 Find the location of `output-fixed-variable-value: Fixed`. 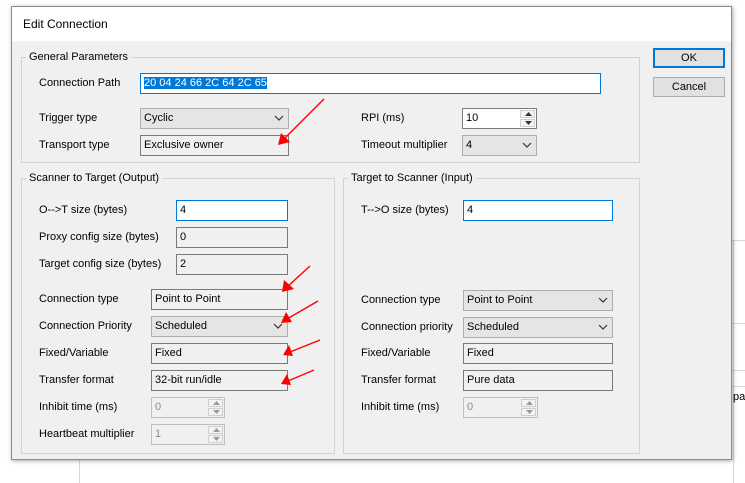

output-fixed-variable-value: Fixed is located at coordinates (168, 353).